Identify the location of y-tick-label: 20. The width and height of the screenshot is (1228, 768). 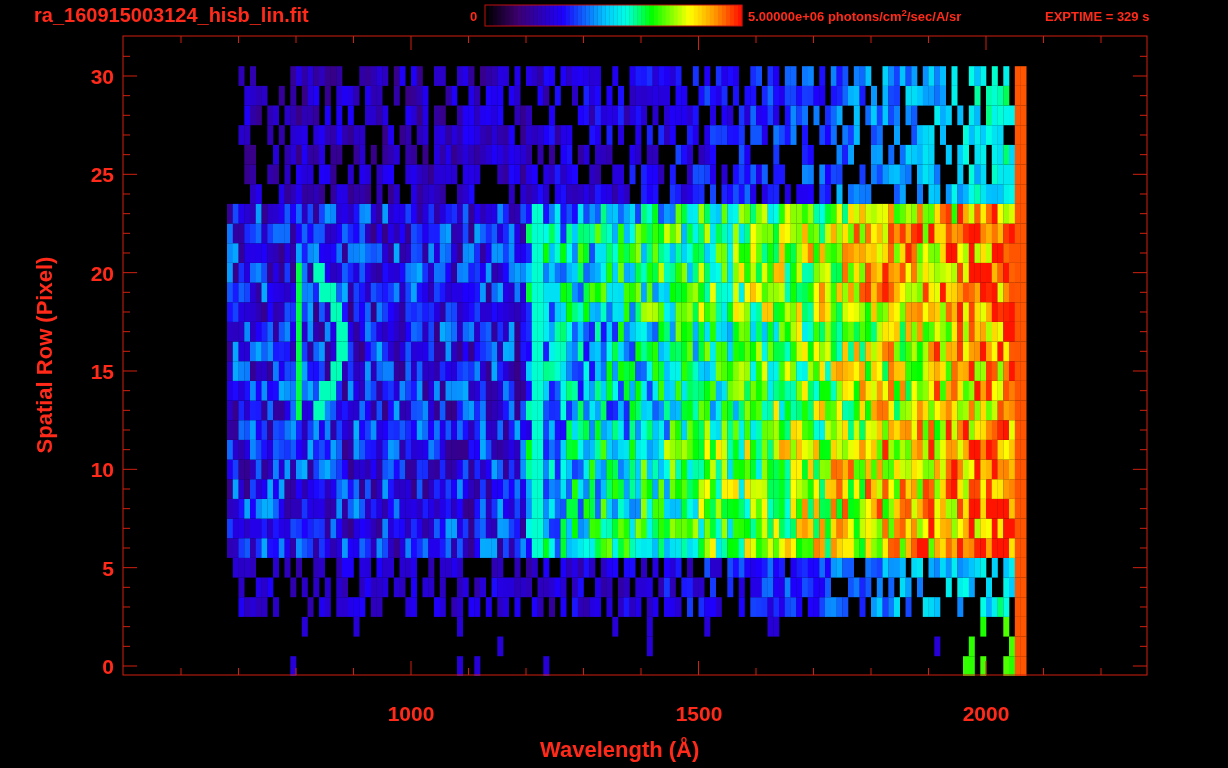
(101, 273).